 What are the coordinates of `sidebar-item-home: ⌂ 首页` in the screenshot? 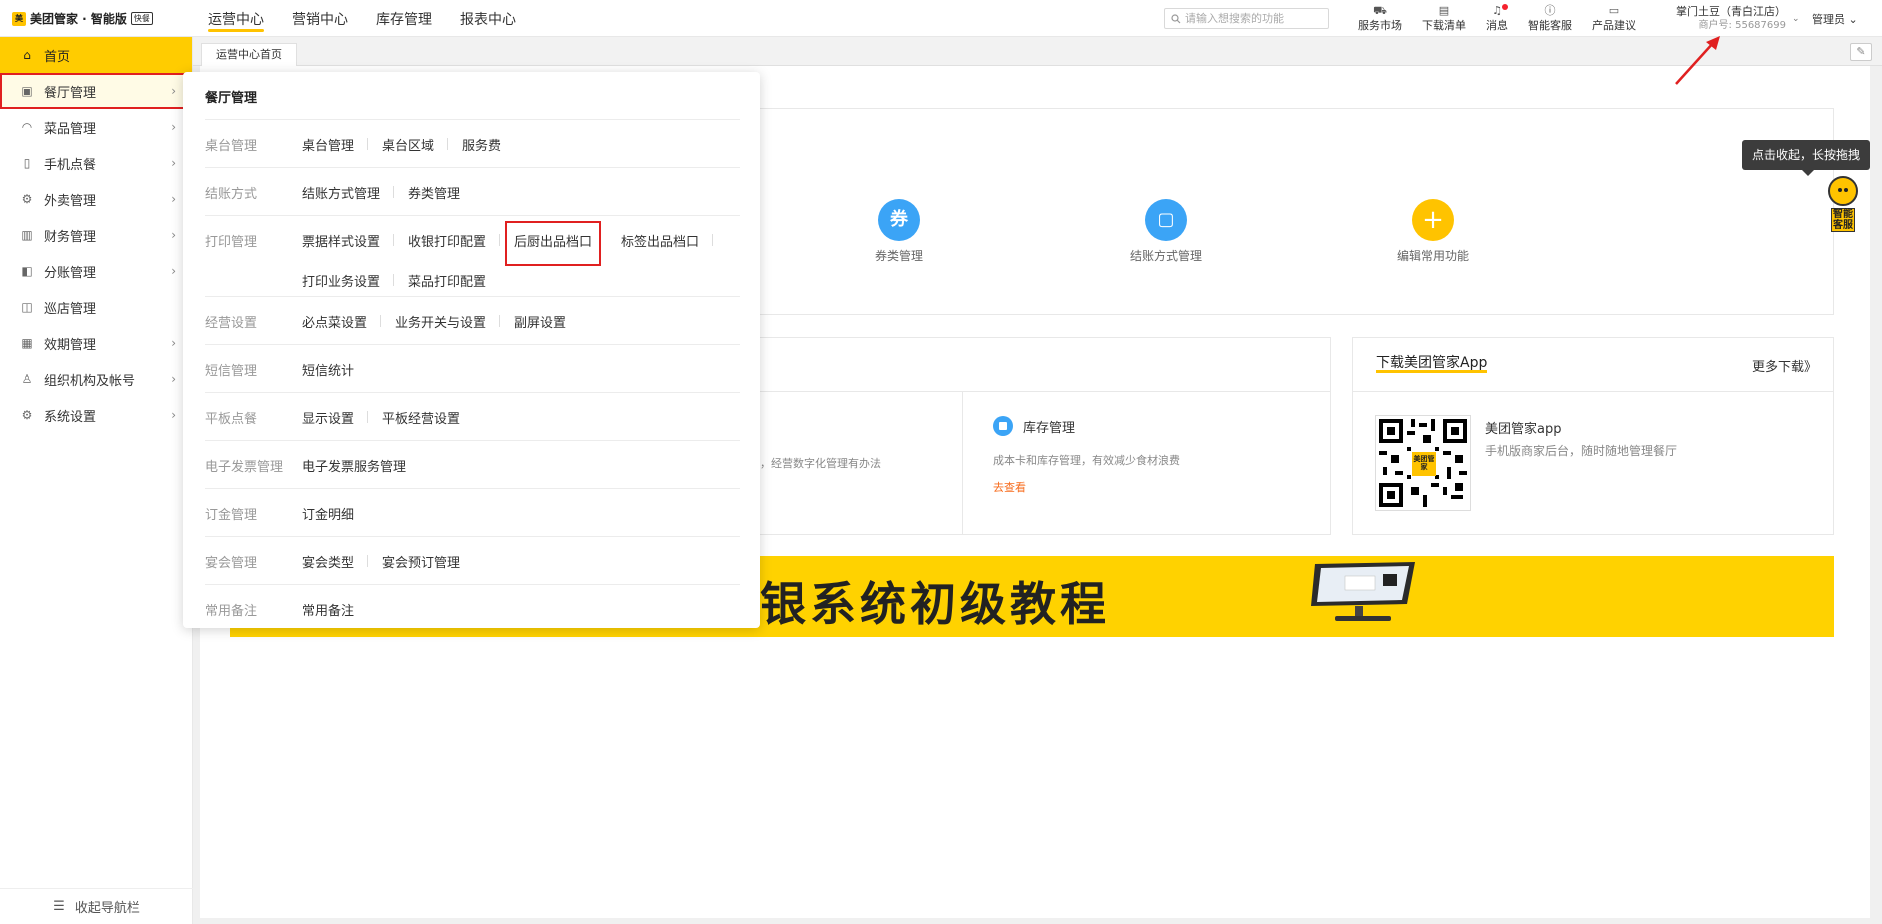 It's located at (96, 55).